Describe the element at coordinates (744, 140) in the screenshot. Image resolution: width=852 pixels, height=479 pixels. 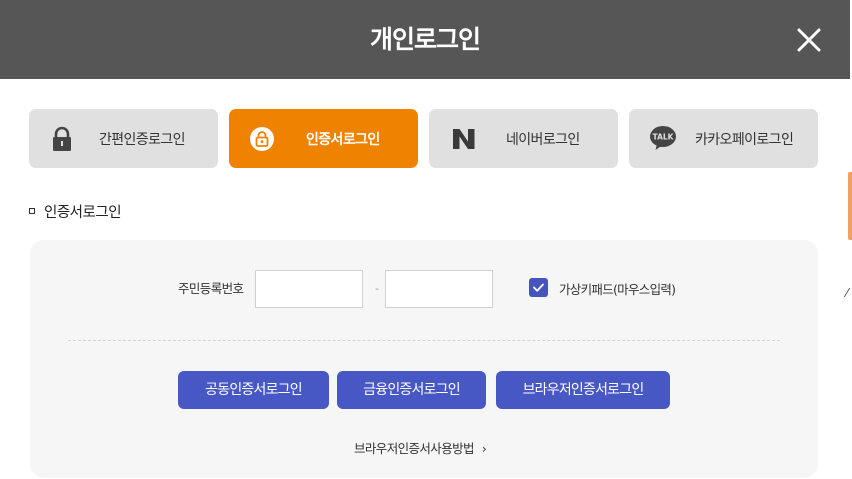
I see `tab-label: 카카오페이로그인` at that location.